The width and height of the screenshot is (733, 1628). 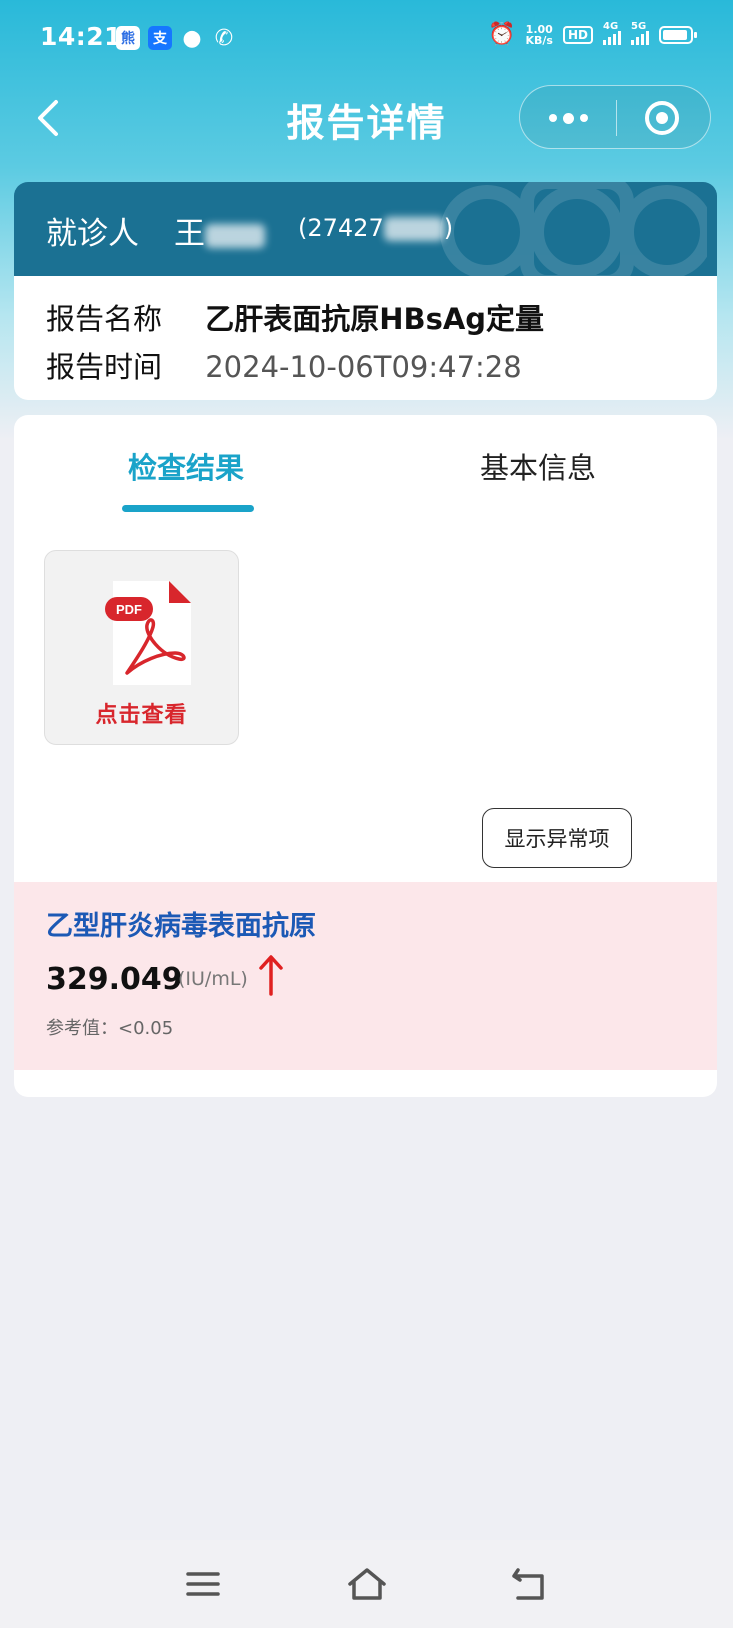 What do you see at coordinates (341, 228) in the screenshot?
I see `patient-id-prefix: (27427` at bounding box center [341, 228].